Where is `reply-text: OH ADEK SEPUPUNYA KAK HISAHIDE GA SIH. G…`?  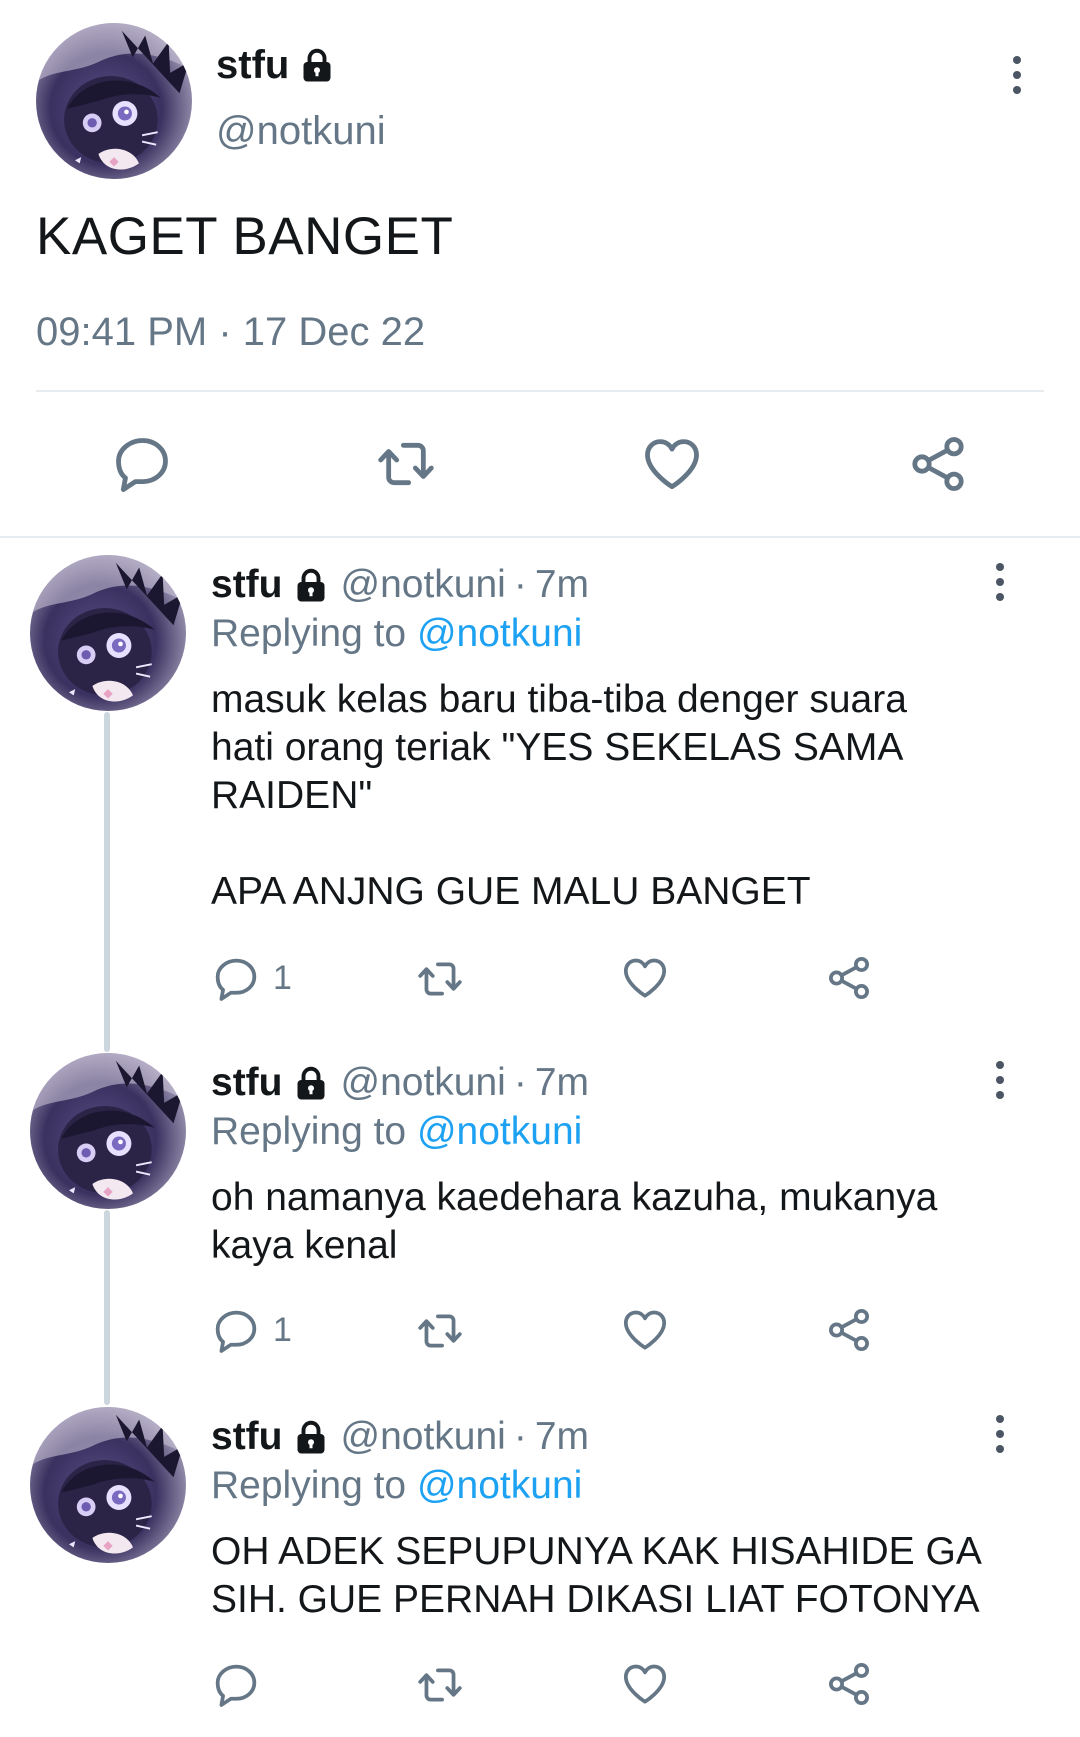 reply-text: OH ADEK SEPUPUNYA KAK HISAHIDE GA SIH. G… is located at coordinates (596, 1575).